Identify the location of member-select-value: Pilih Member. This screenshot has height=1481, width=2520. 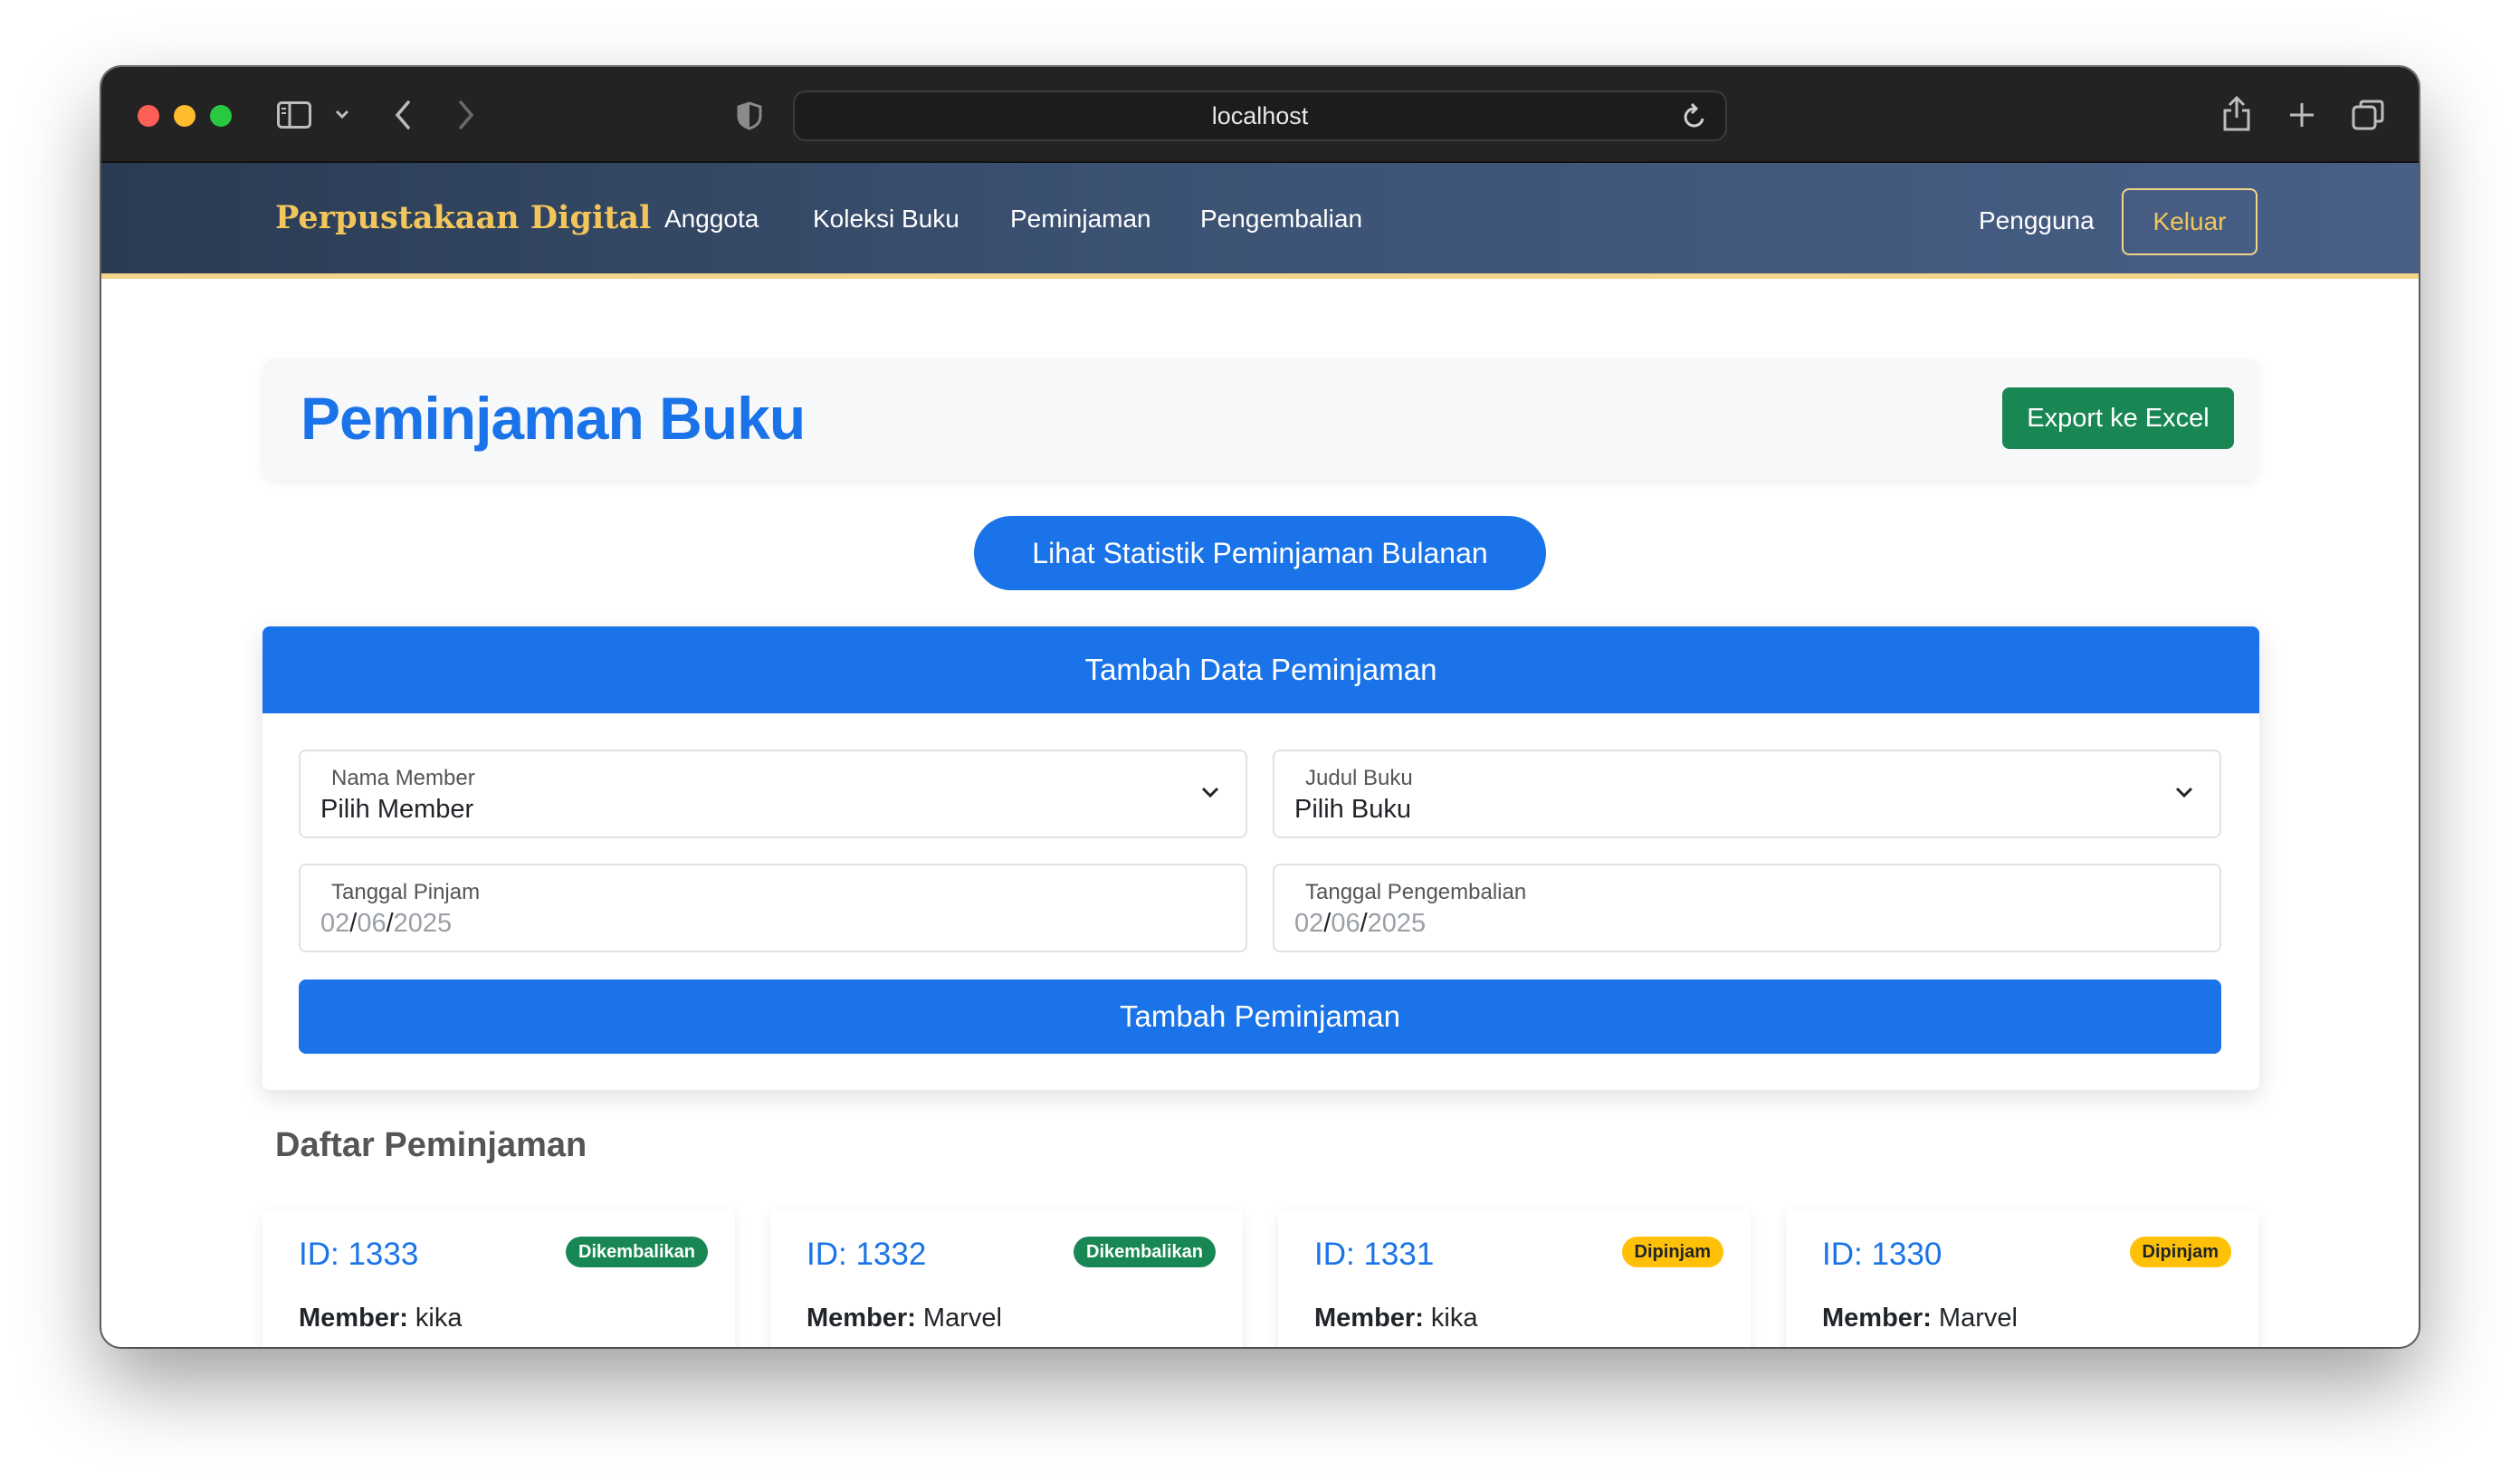
(397, 810).